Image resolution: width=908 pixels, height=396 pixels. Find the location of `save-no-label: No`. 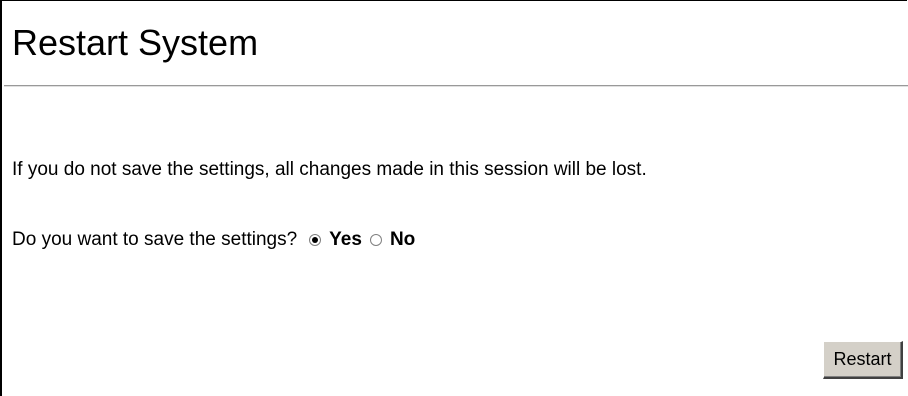

save-no-label: No is located at coordinates (402, 240).